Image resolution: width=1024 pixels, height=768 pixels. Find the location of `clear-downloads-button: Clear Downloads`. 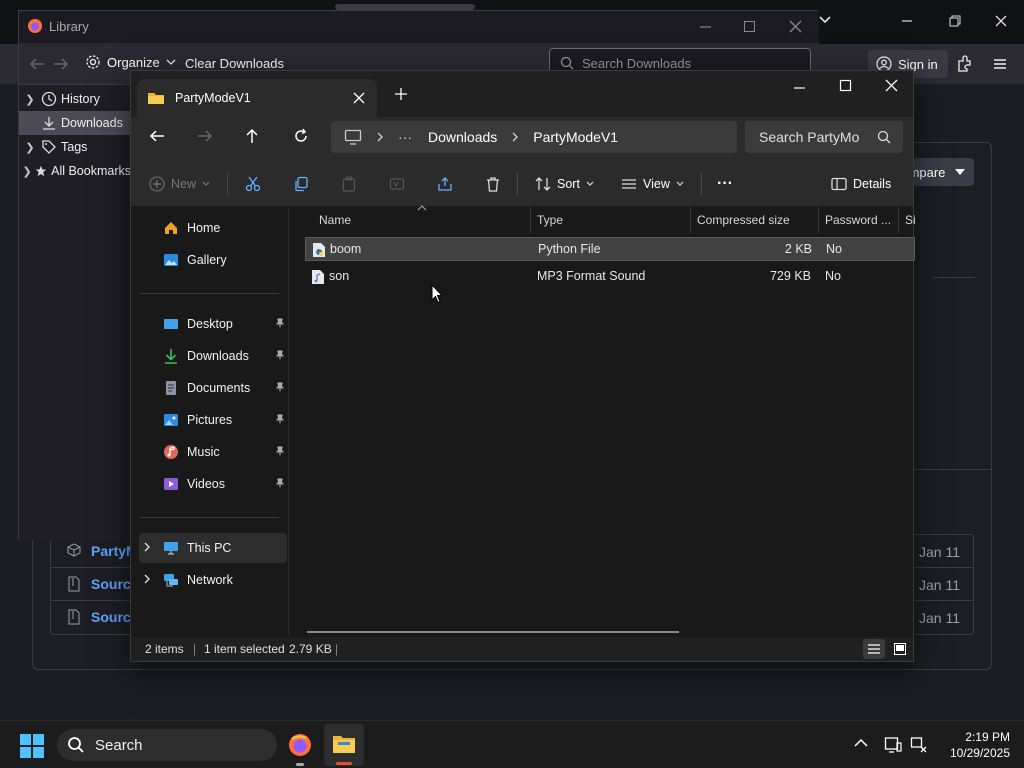

clear-downloads-button: Clear Downloads is located at coordinates (234, 63).